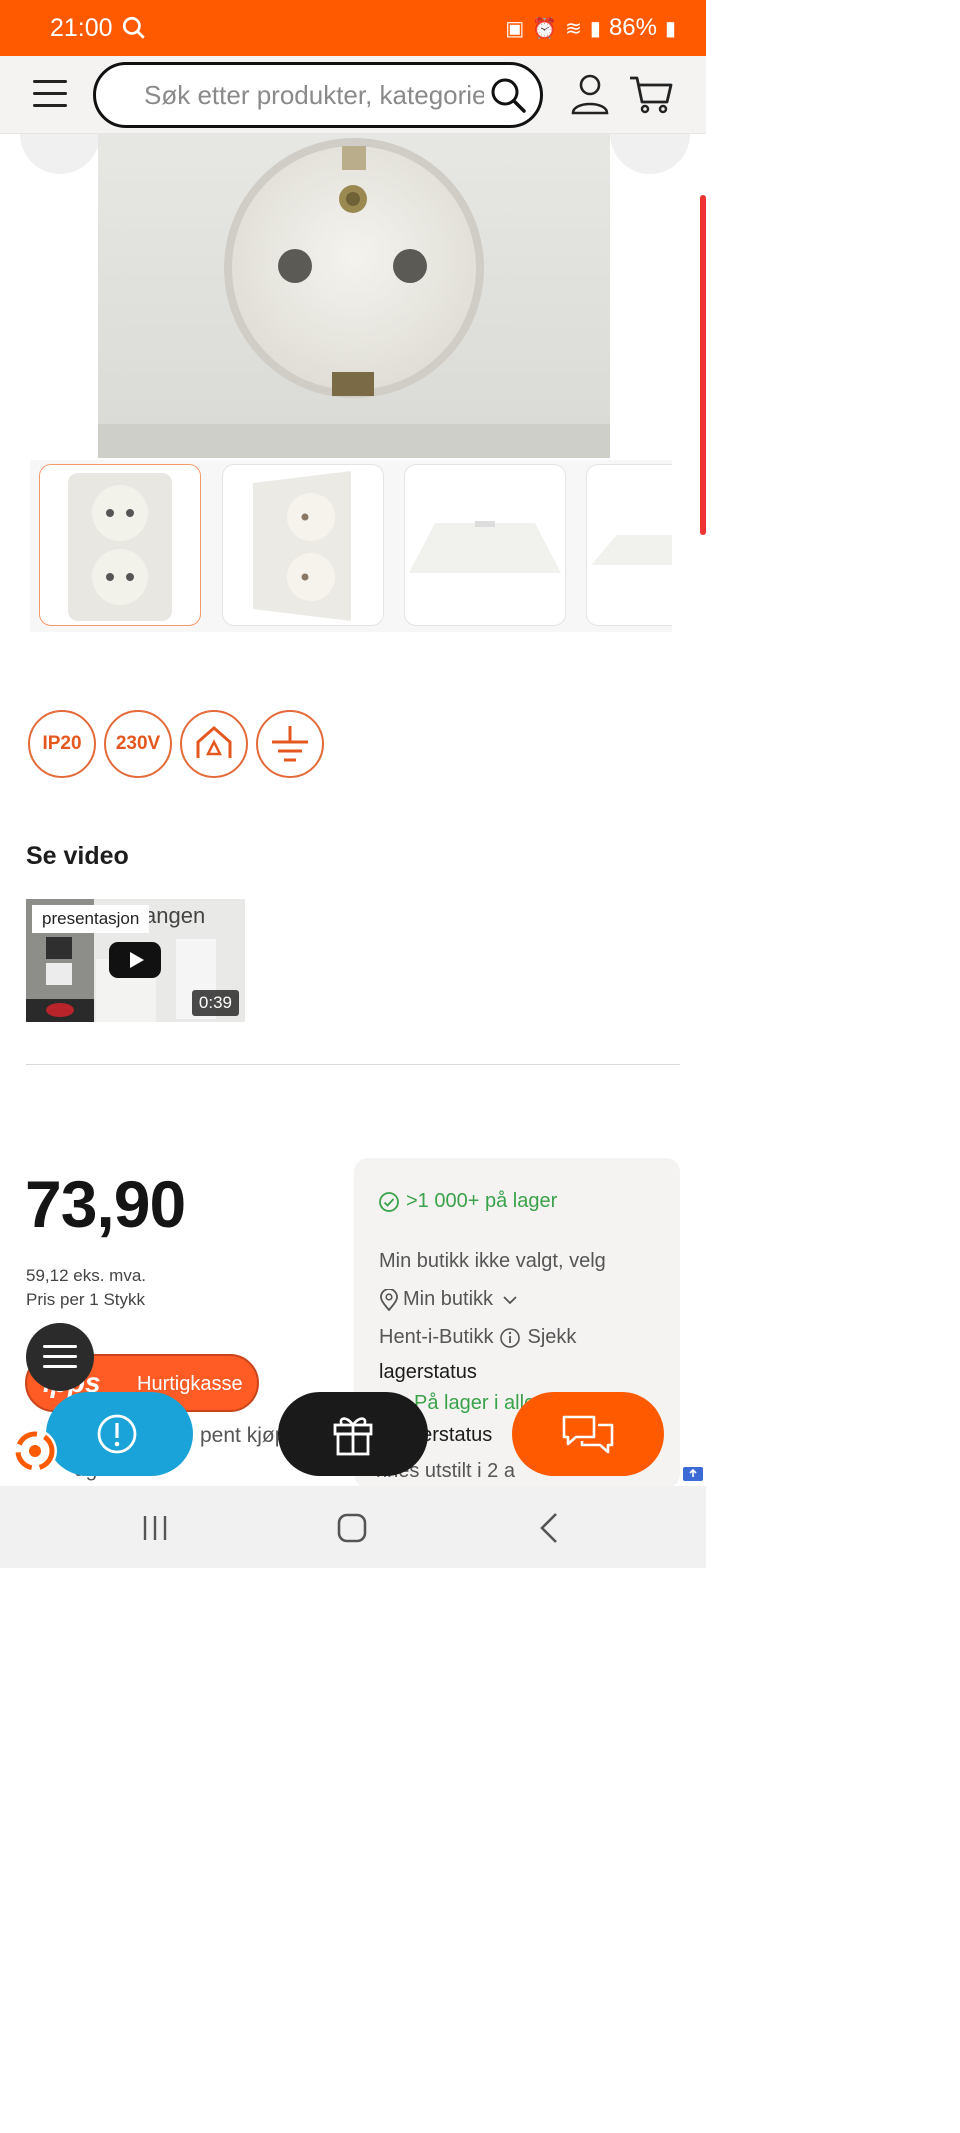  Describe the element at coordinates (214, 744) in the screenshot. I see `indoor-house-icon` at that location.